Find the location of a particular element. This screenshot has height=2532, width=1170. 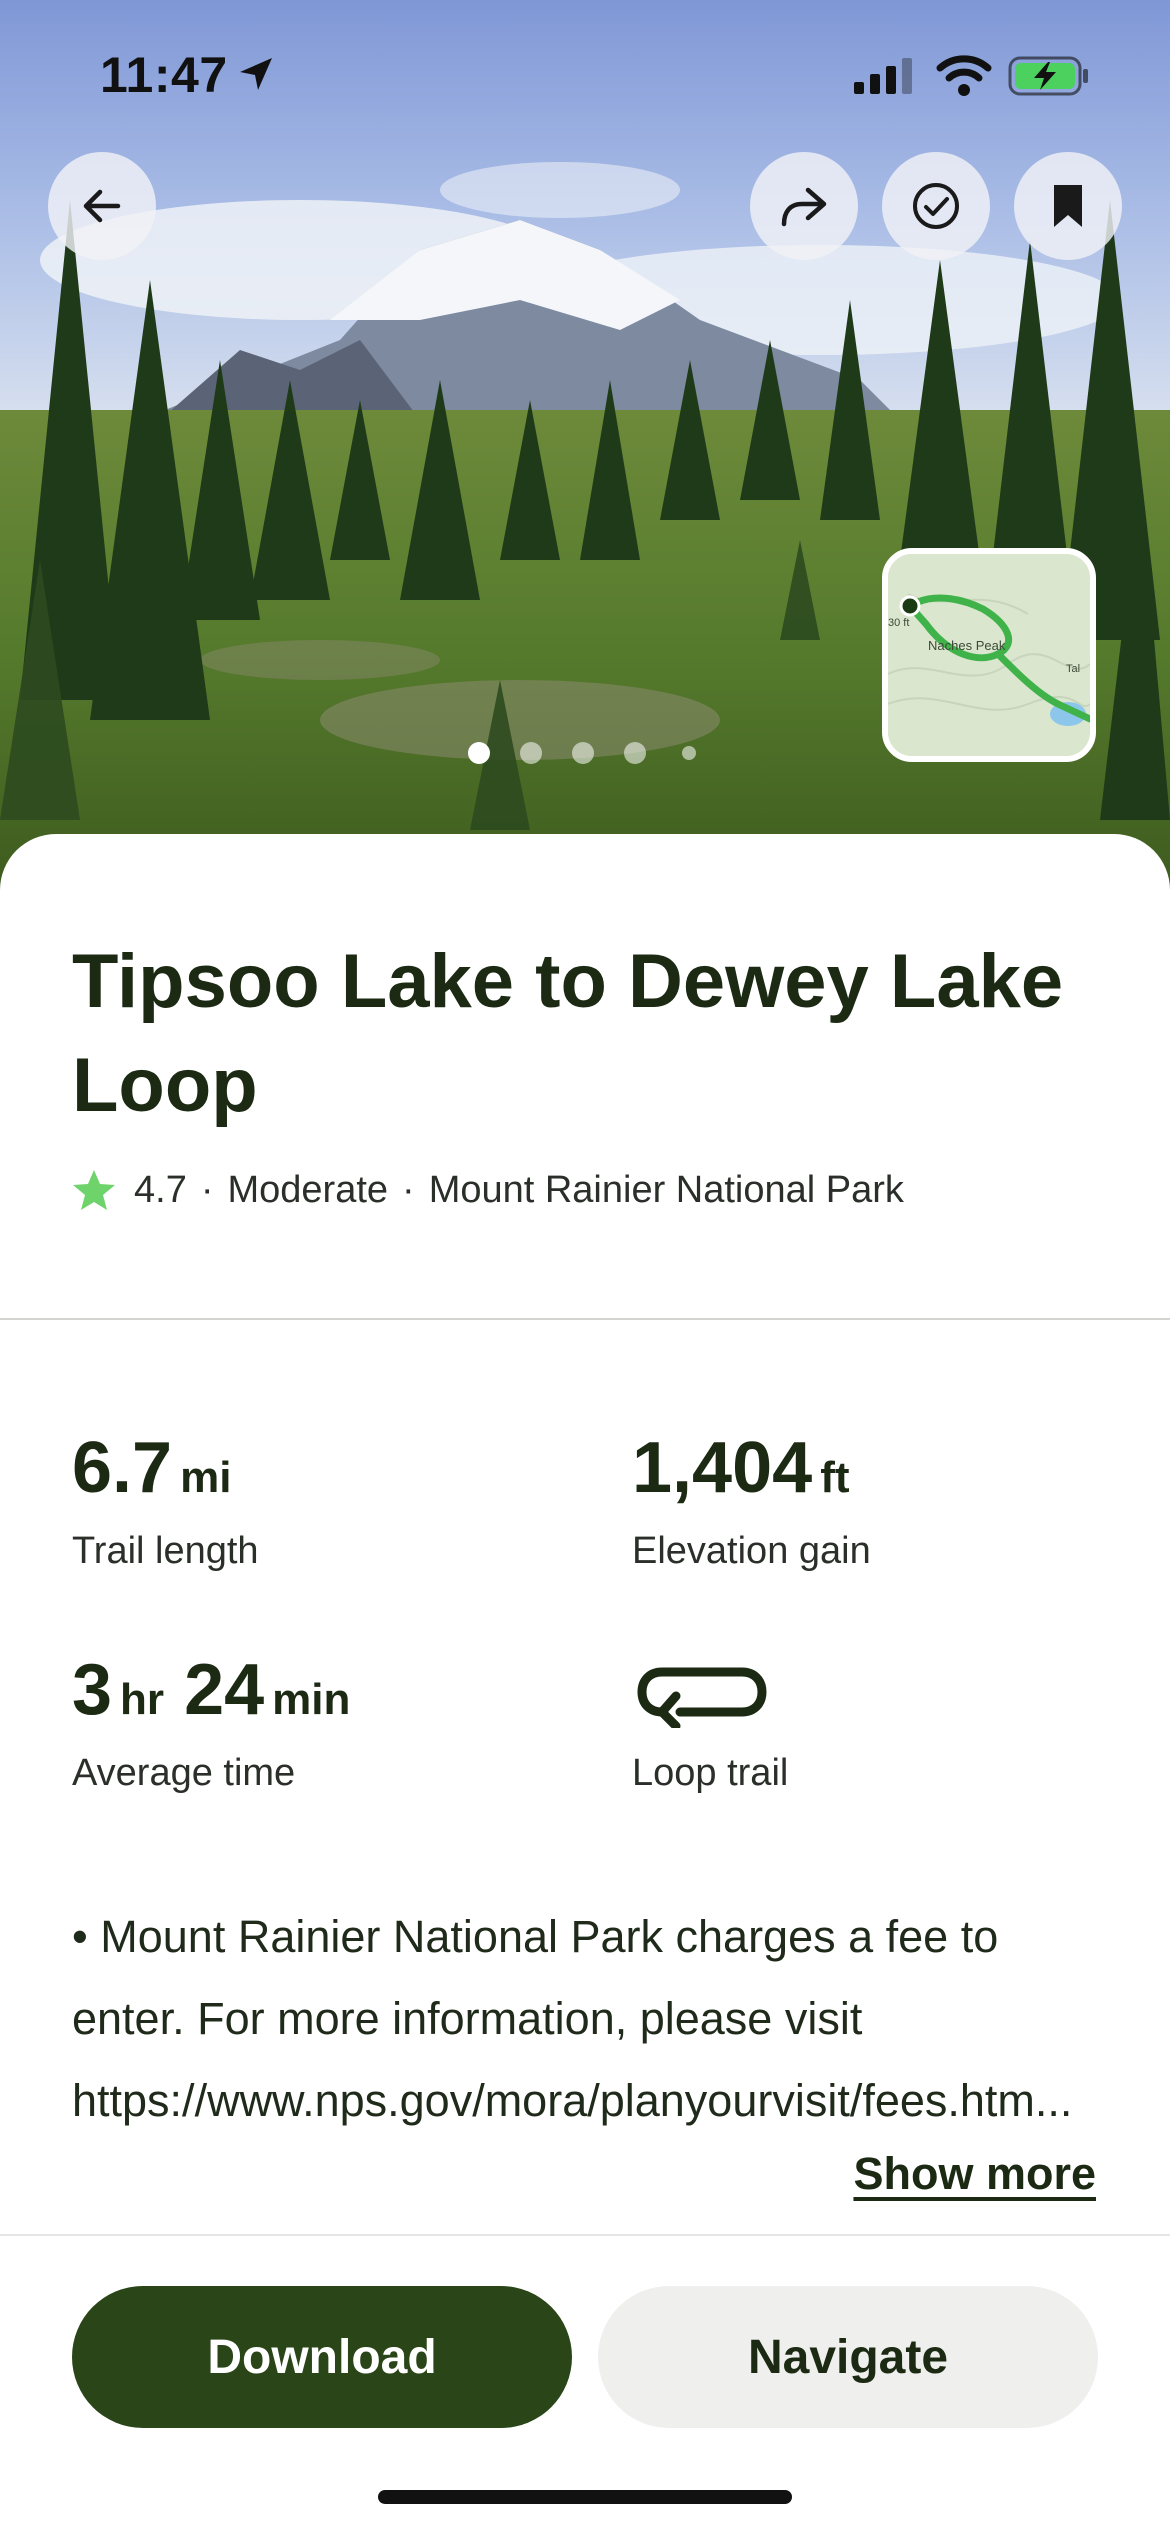

back-arrow-icon is located at coordinates (102, 206).